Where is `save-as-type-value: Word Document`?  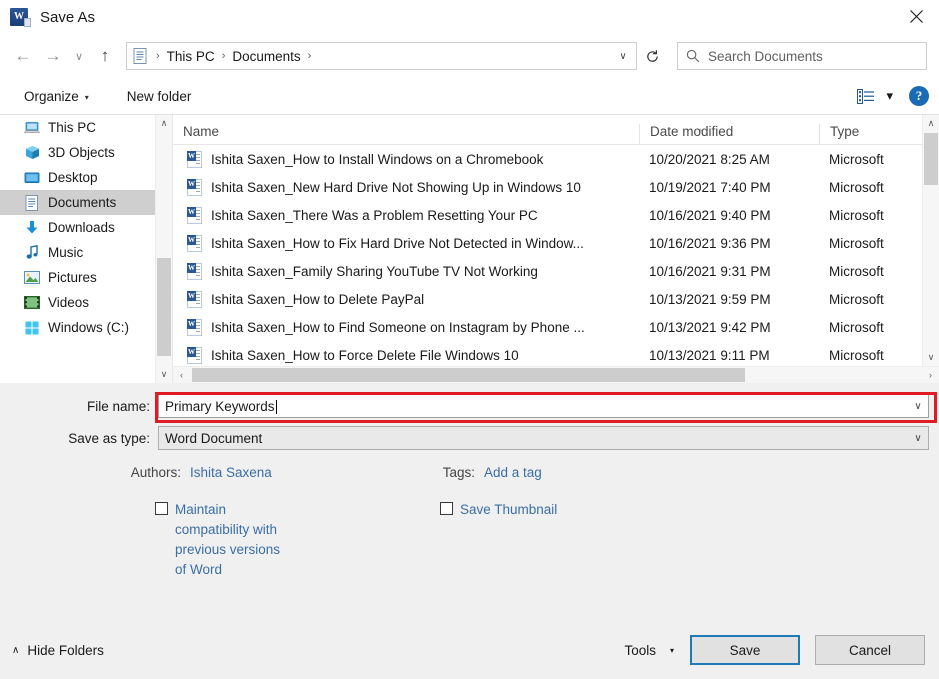
save-as-type-value: Word Document is located at coordinates (214, 438).